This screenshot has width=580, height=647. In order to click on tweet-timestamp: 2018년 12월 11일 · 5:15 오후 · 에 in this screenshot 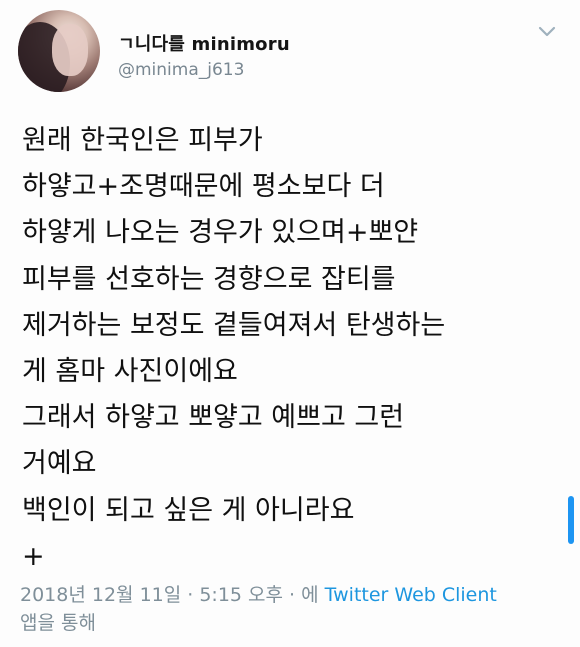, I will do `click(169, 595)`.